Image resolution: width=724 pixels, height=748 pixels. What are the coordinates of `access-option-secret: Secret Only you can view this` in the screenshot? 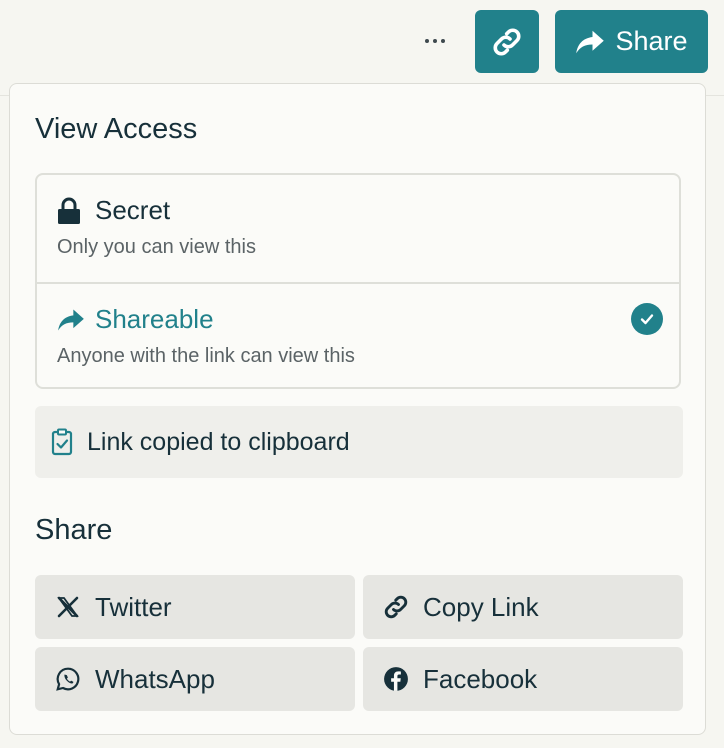 It's located at (358, 228).